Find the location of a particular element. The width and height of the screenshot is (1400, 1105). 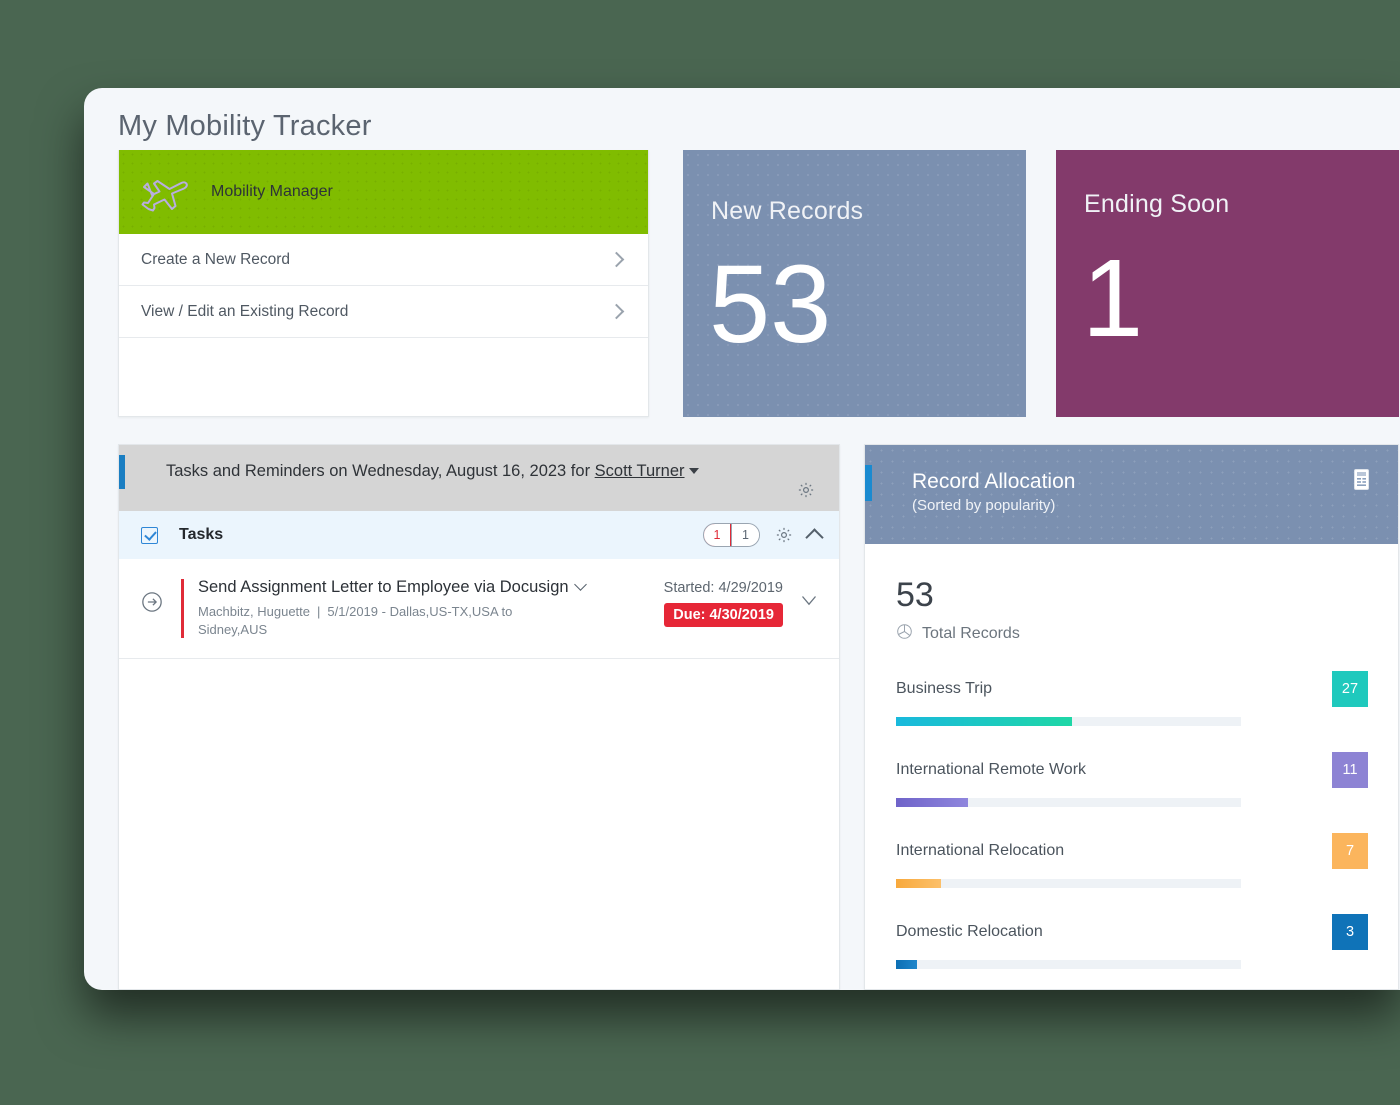

task-employee: Machbitz, Huguette is located at coordinates (254, 611).